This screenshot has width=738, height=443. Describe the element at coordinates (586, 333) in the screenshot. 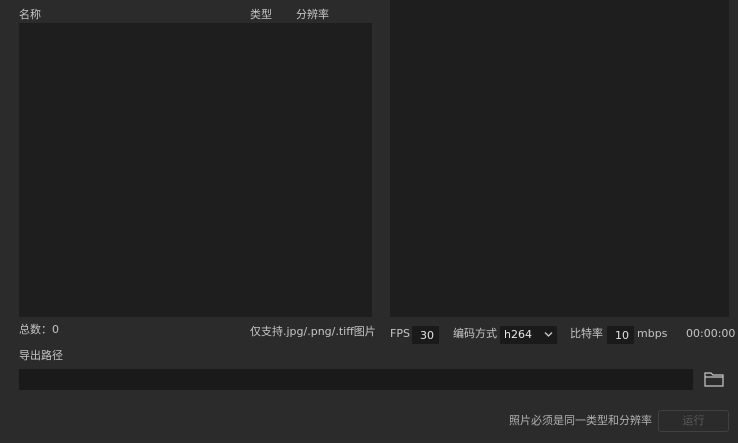

I see `bitrate-label: 比特率` at that location.